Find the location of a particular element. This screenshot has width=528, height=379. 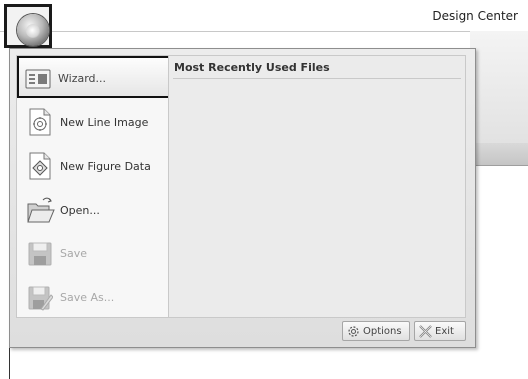

options-label: Options is located at coordinates (382, 331).